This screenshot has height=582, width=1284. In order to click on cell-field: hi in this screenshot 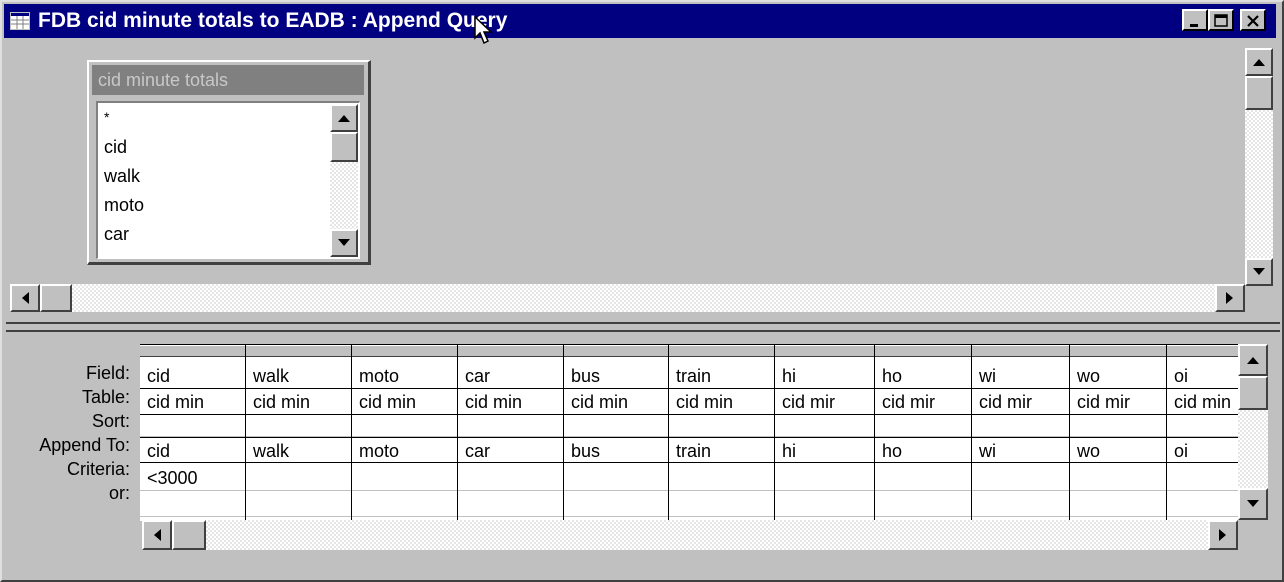, I will do `click(824, 376)`.